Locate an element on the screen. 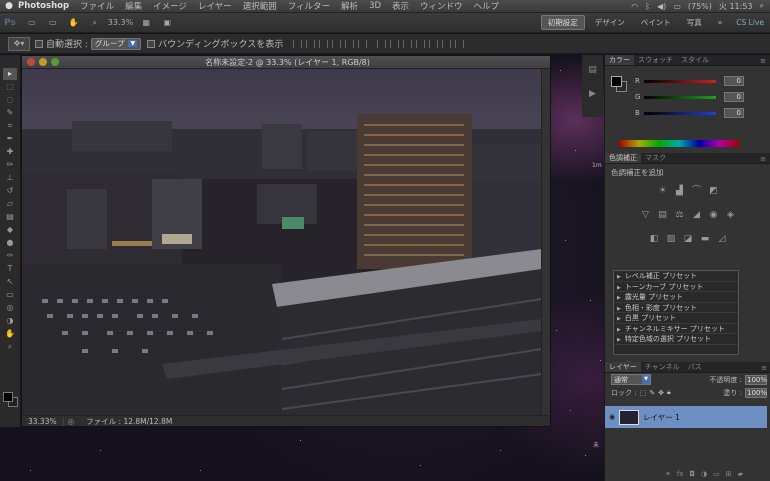  tab-layers: レイヤー is located at coordinates (623, 367).